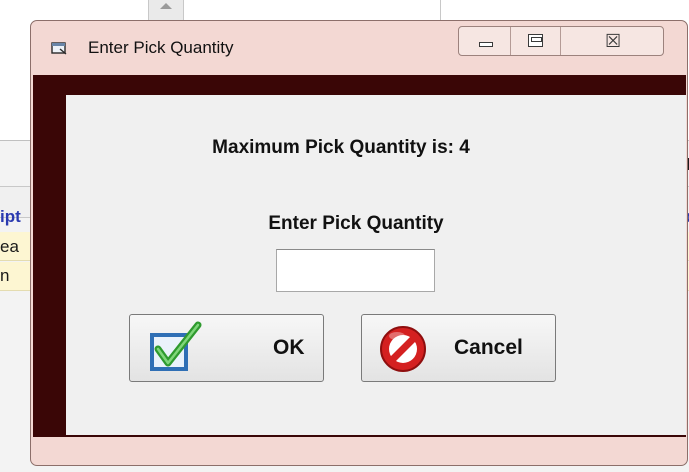 This screenshot has width=689, height=472. Describe the element at coordinates (166, 6) in the screenshot. I see `scroll-up-arrow-icon` at that location.